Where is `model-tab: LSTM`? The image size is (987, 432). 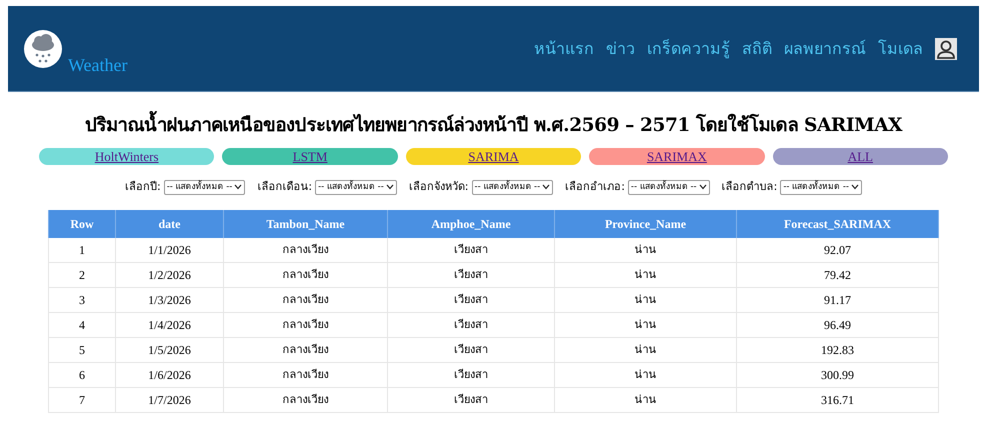
model-tab: LSTM is located at coordinates (310, 156).